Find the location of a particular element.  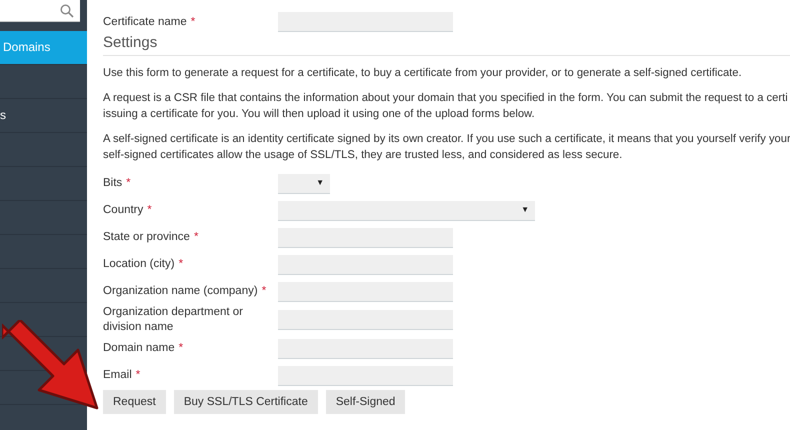

field-label: Email is located at coordinates (117, 375).